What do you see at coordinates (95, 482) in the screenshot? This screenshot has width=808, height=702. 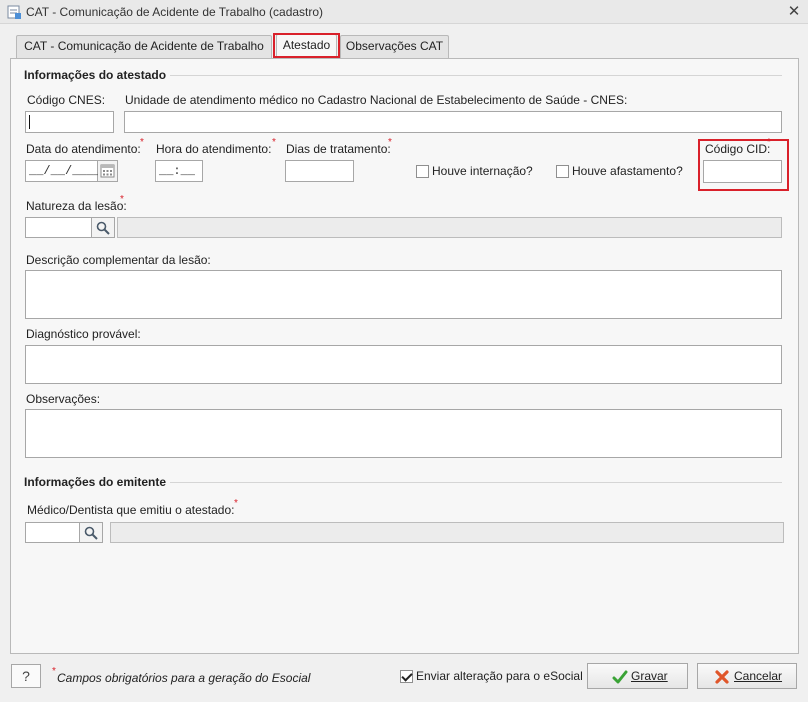 I see `section-title-emitente: Informações do emitente` at bounding box center [95, 482].